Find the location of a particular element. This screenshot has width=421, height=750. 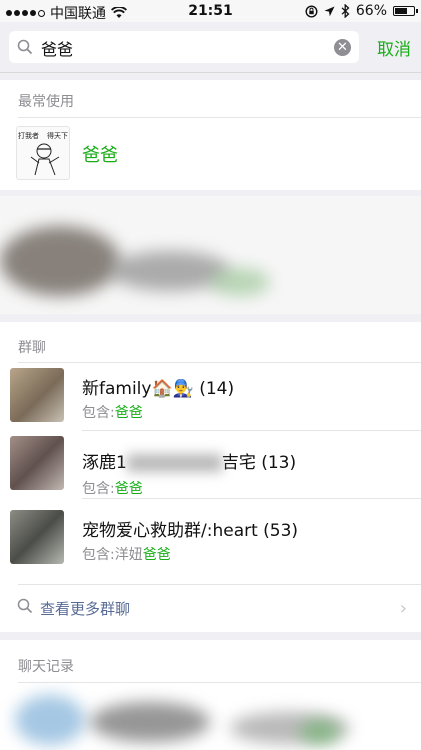

section-title: 聊天记录 is located at coordinates (46, 667).